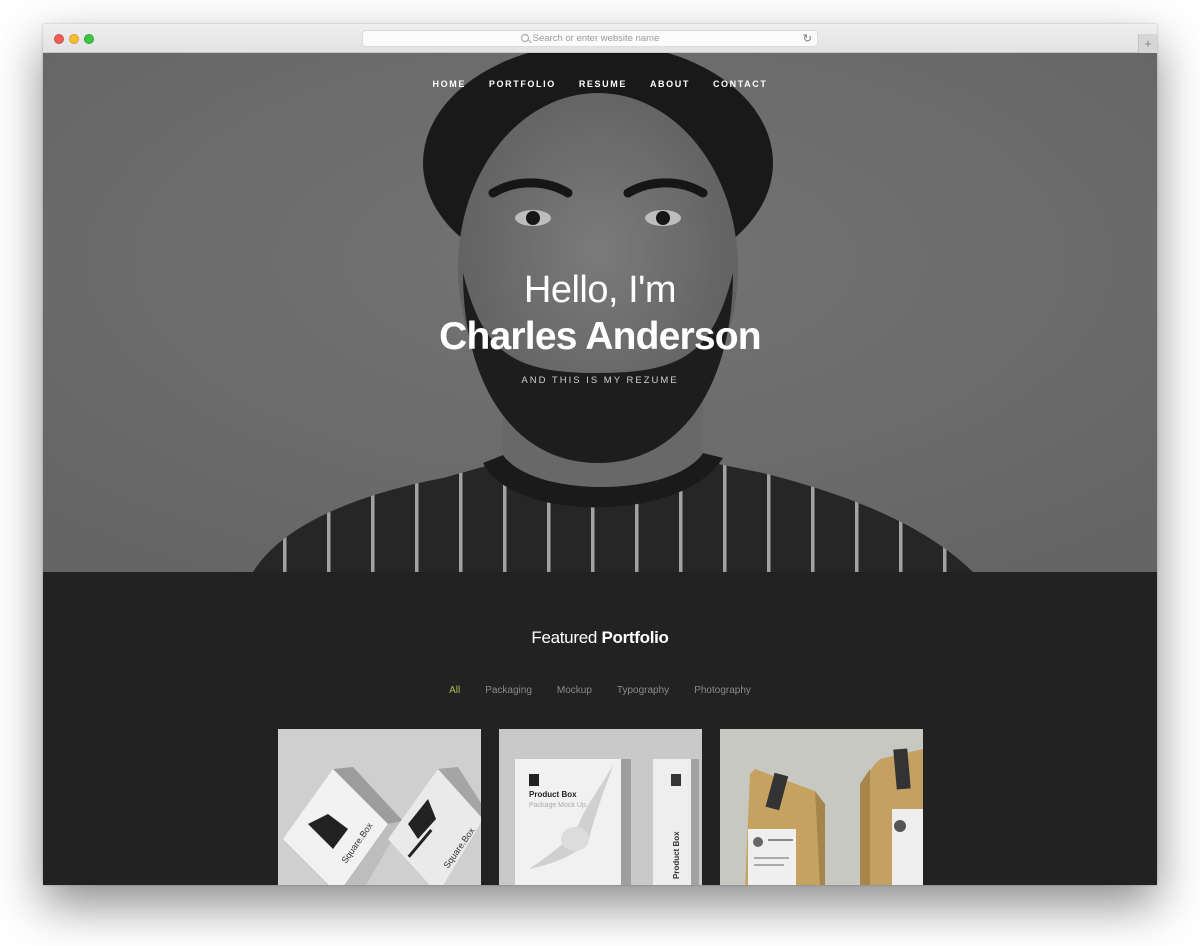 Image resolution: width=1200 pixels, height=946 pixels. Describe the element at coordinates (740, 84) in the screenshot. I see `nav-contact: CONTACT` at that location.